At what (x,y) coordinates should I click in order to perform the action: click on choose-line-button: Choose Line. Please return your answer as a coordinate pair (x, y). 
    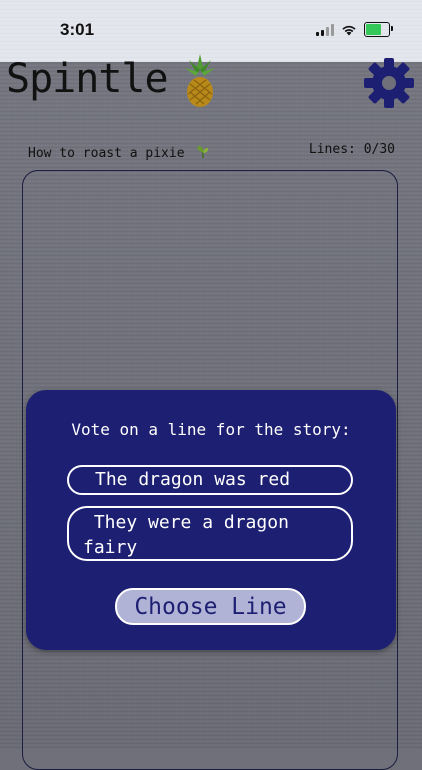
    Looking at the image, I should click on (210, 606).